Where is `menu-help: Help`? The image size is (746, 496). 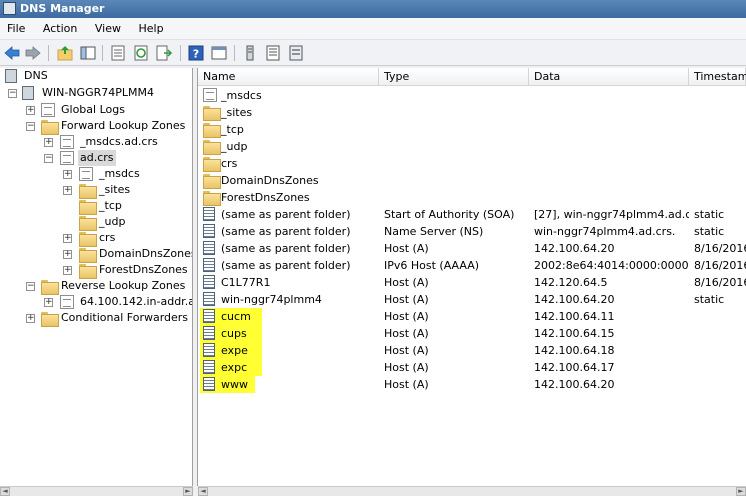 menu-help: Help is located at coordinates (150, 29).